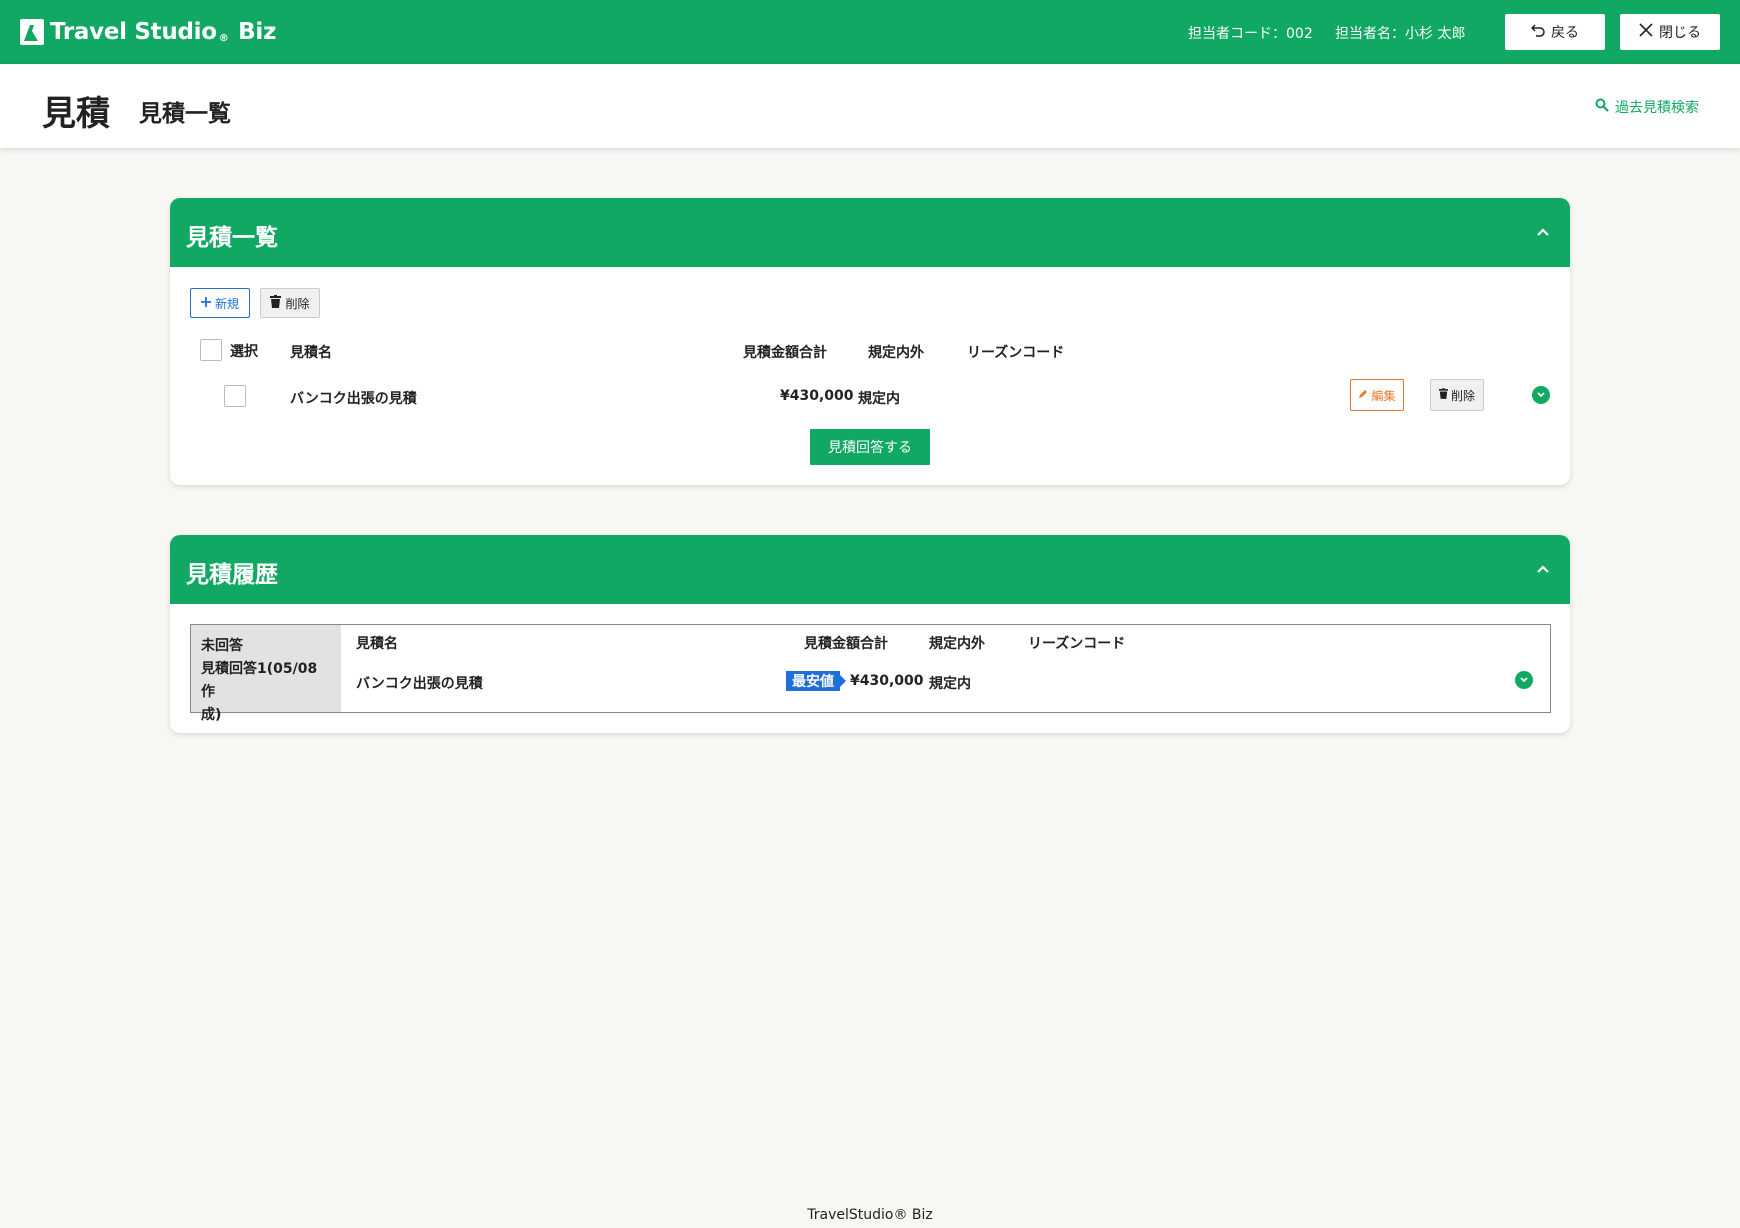  I want to click on back-button: 戻る, so click(1555, 32).